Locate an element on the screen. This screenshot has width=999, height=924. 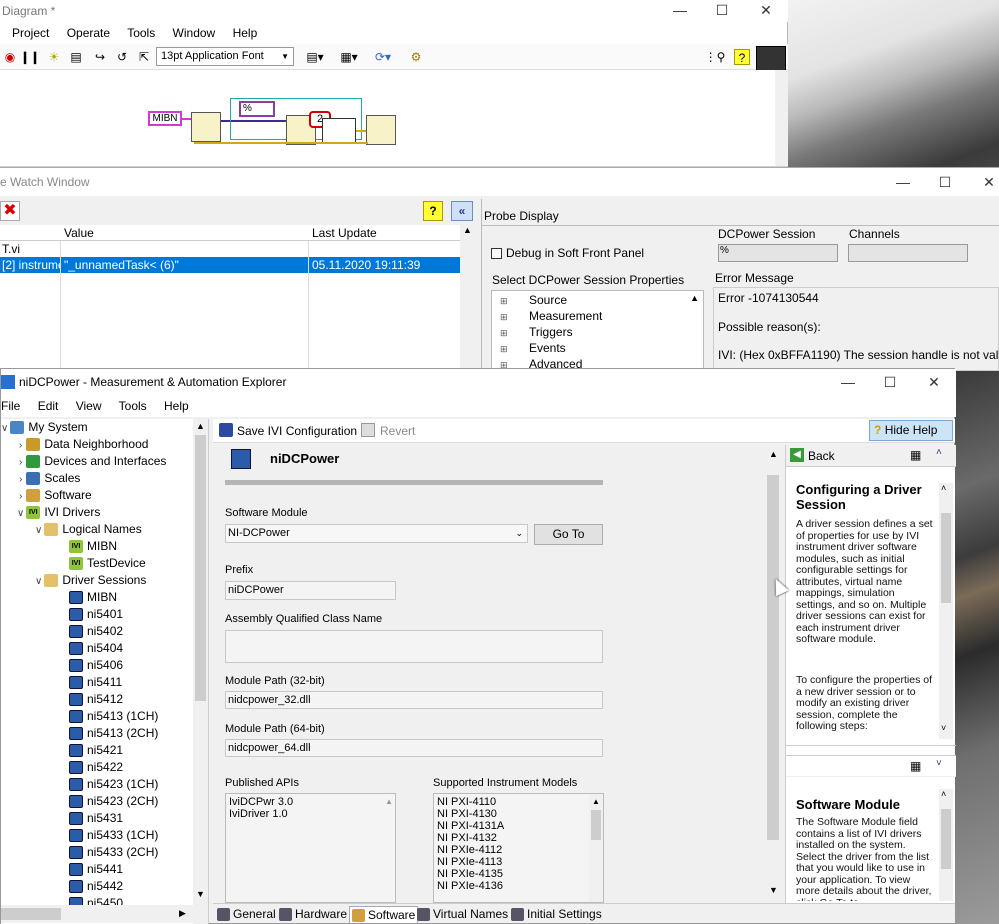
tree-item-my-system: ∨ My System is located at coordinates (44, 427).